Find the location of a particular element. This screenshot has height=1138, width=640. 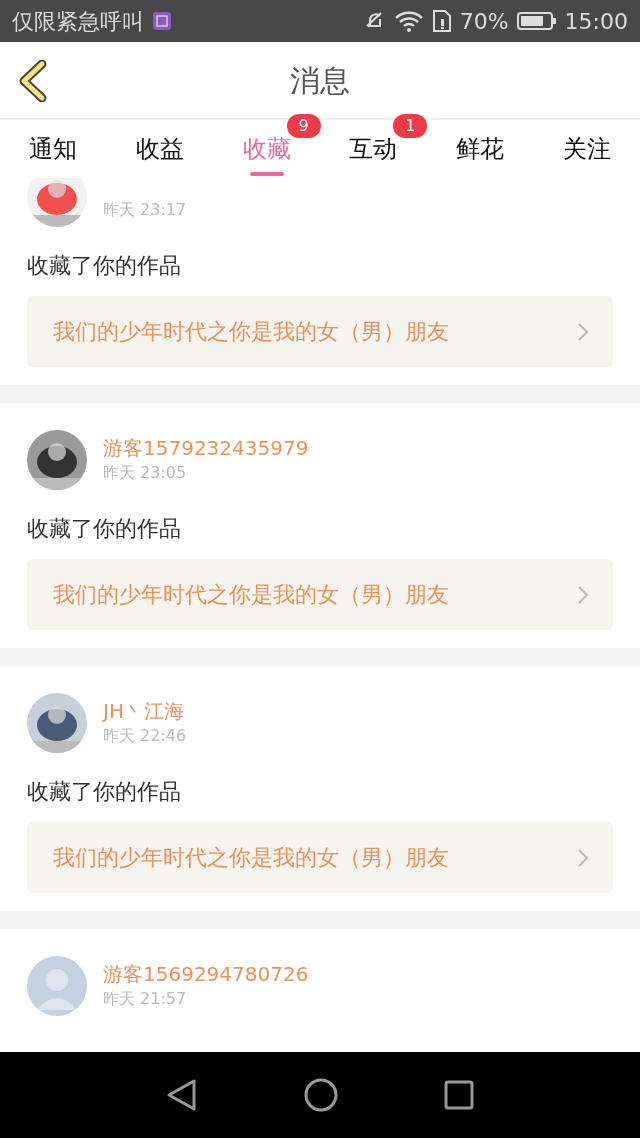

home-icon is located at coordinates (321, 1095).